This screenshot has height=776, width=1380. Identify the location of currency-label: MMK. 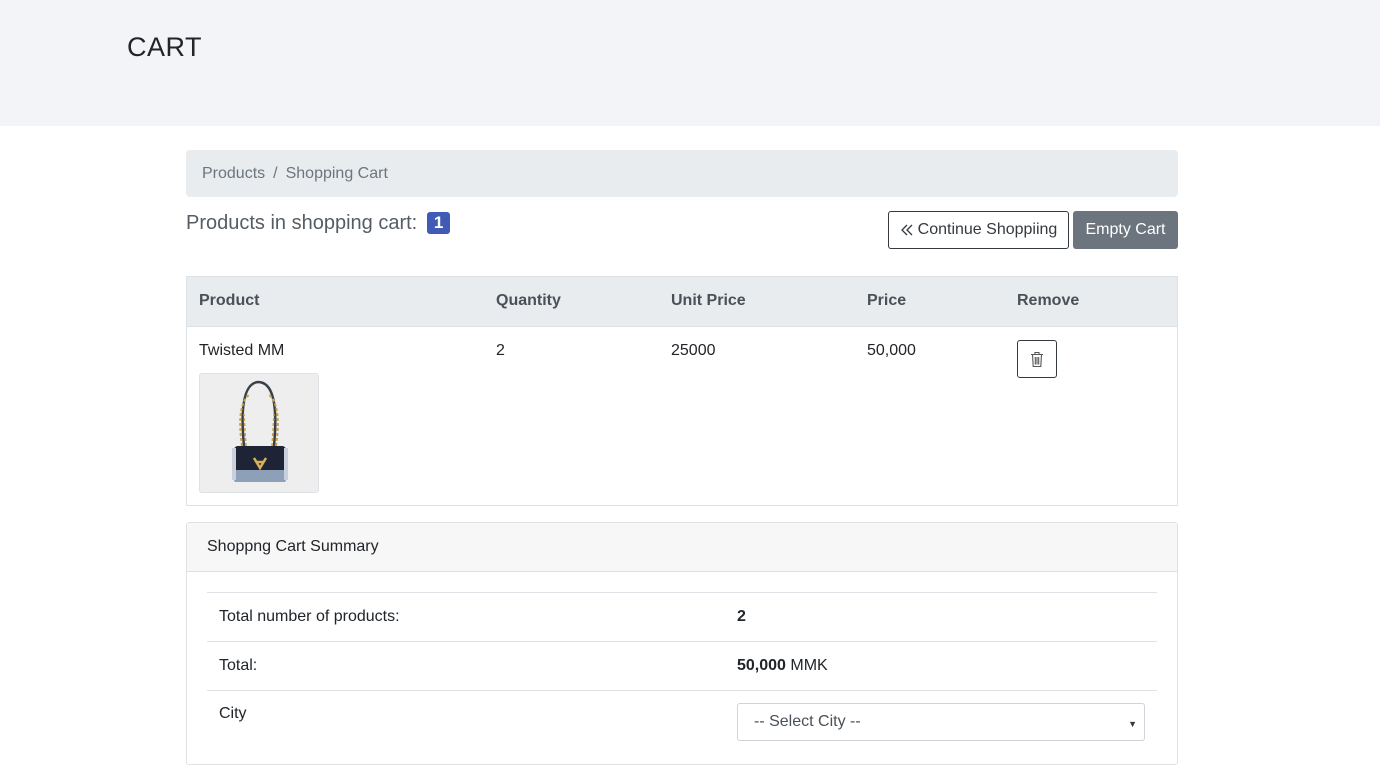
(809, 665).